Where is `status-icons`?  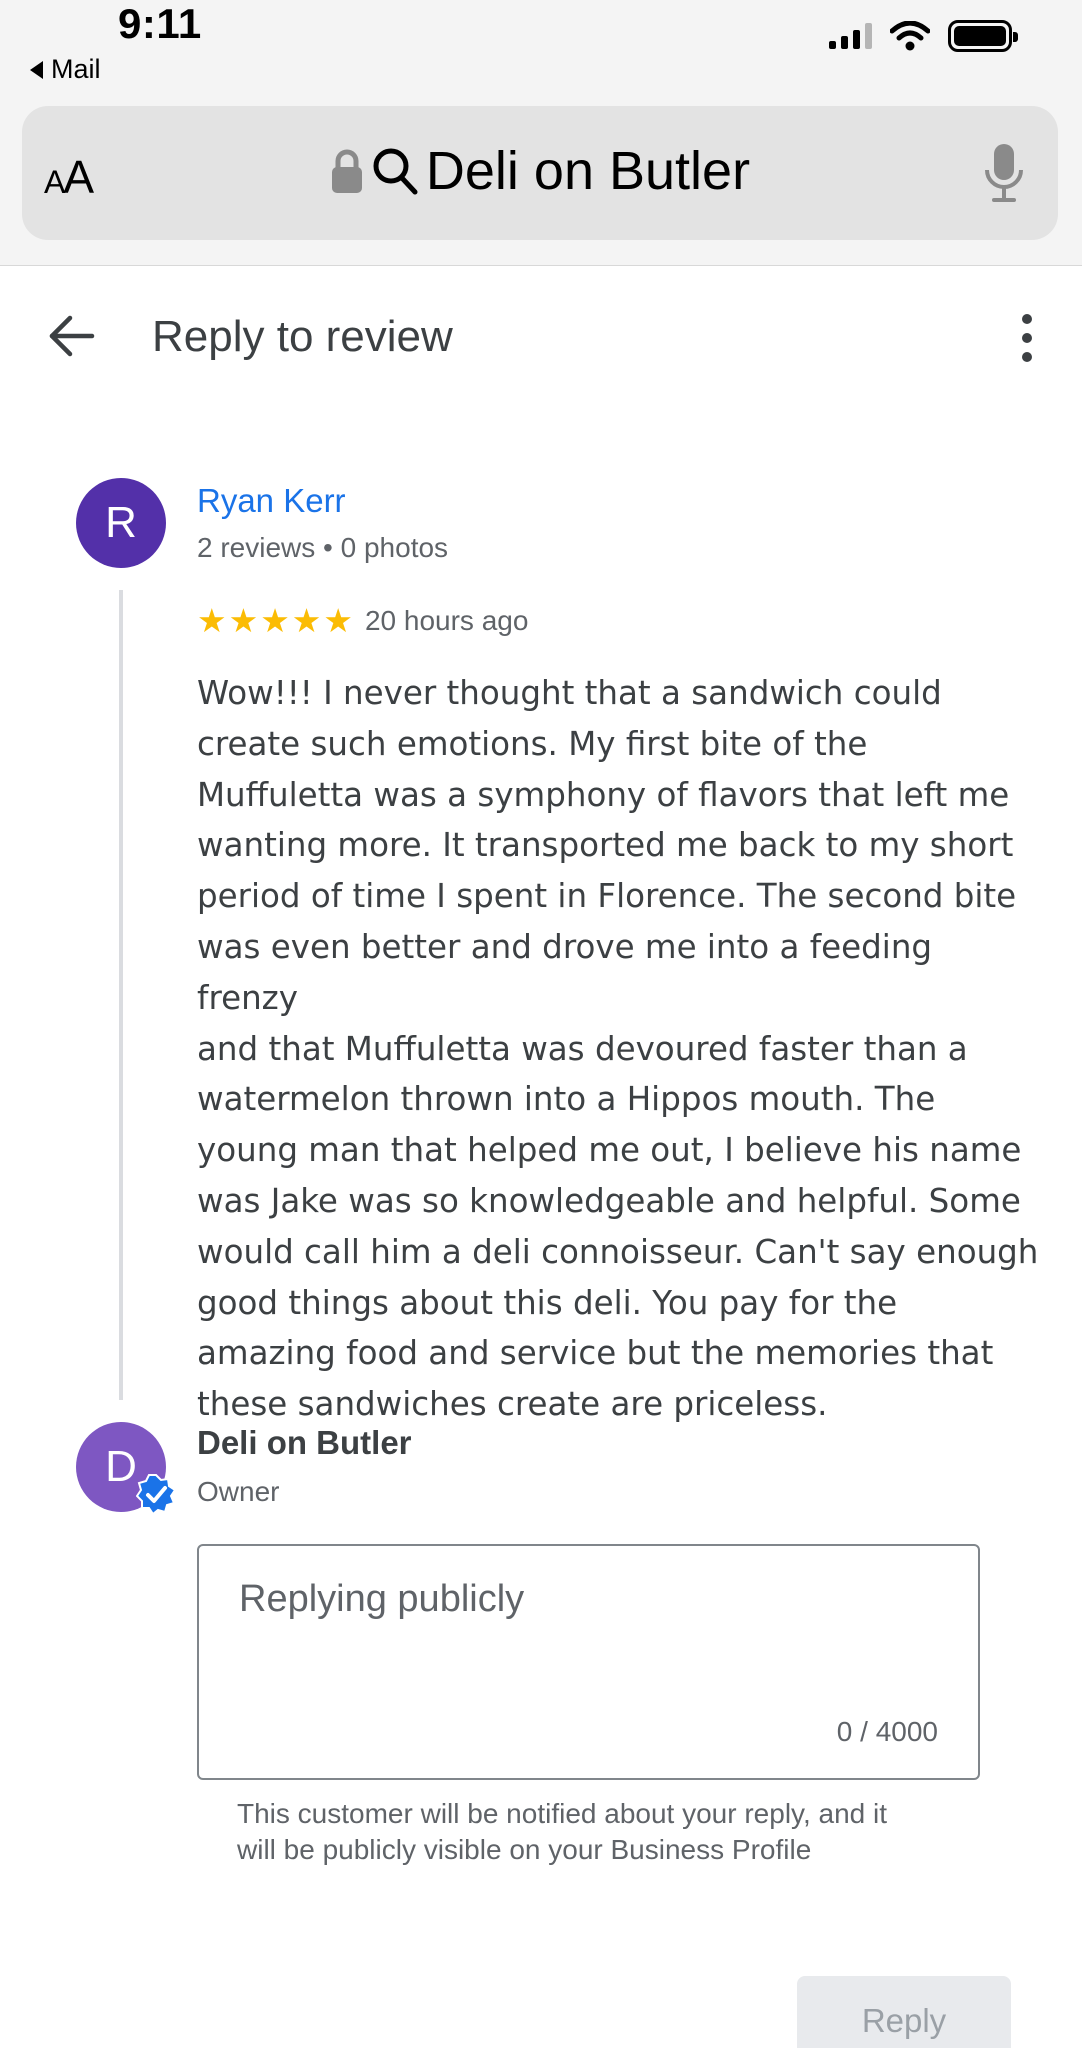 status-icons is located at coordinates (923, 36).